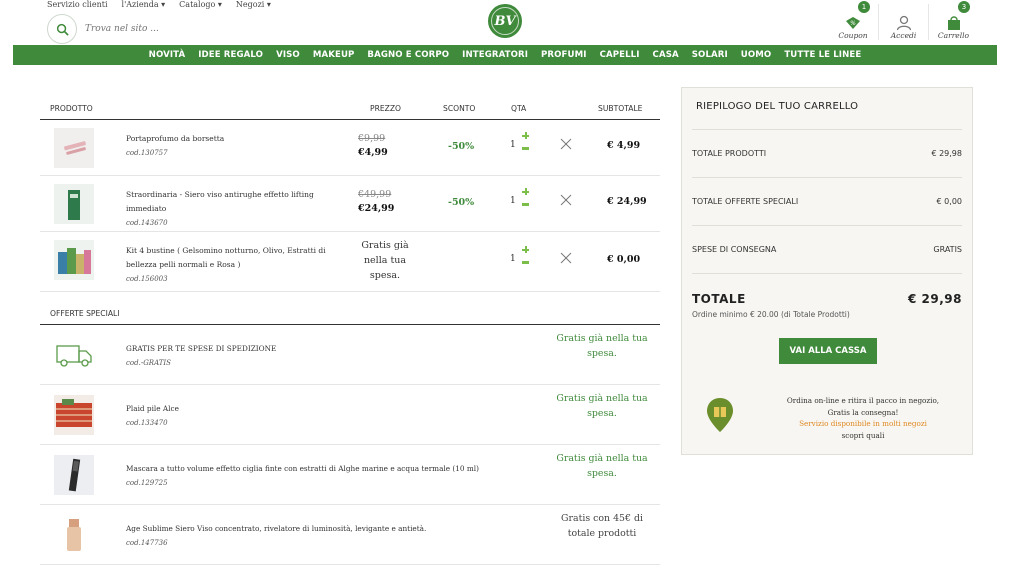 This screenshot has width=1024, height=572. I want to click on pickup-stores-link: Servizio disponibile in molti negozi, so click(863, 424).